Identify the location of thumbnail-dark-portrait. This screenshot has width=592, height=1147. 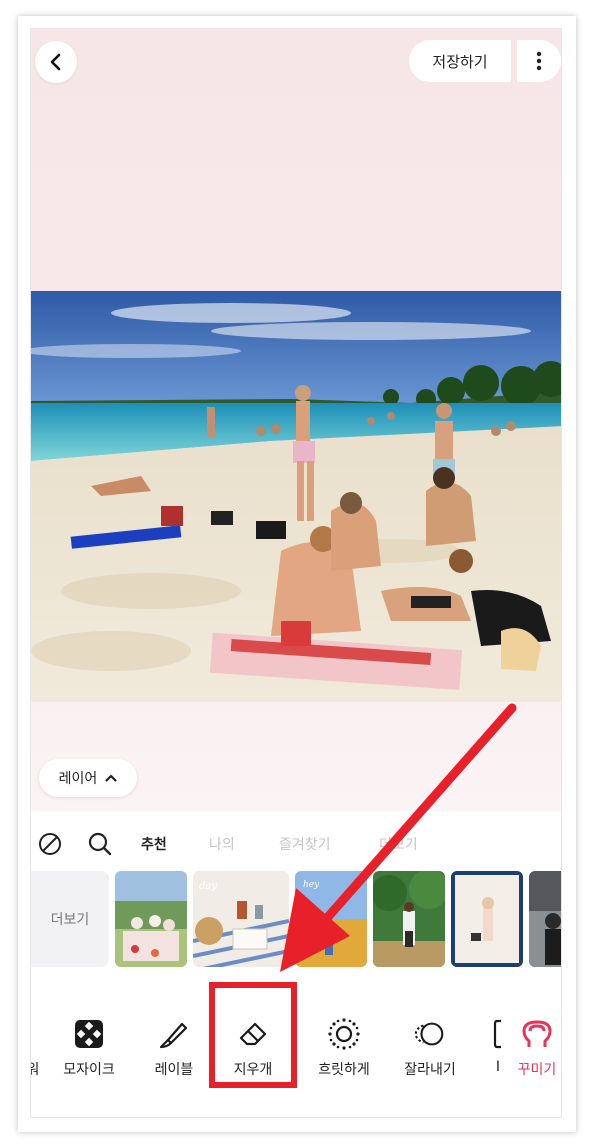
(545, 919).